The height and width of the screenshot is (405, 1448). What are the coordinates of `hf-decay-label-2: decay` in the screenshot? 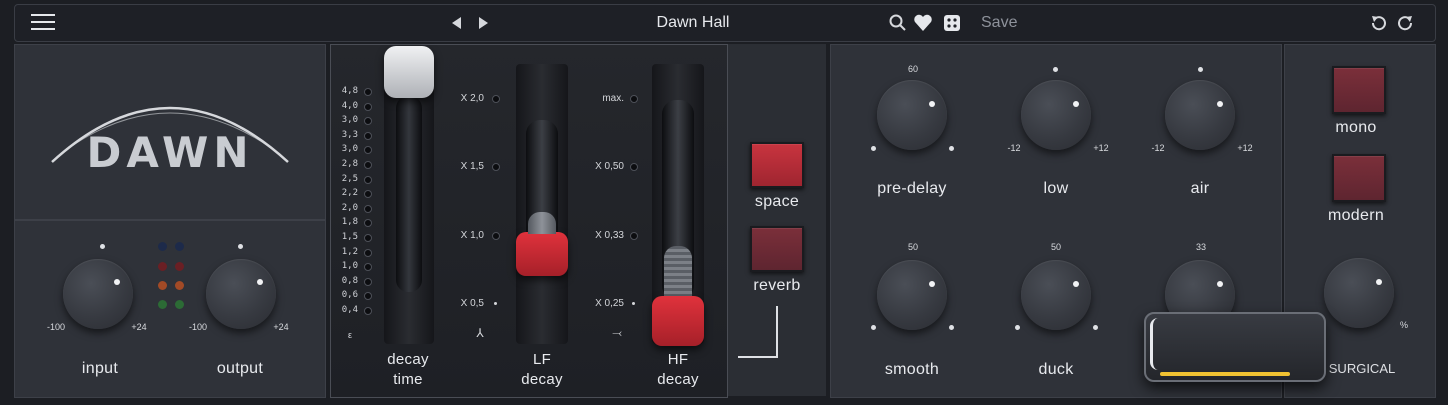 It's located at (678, 379).